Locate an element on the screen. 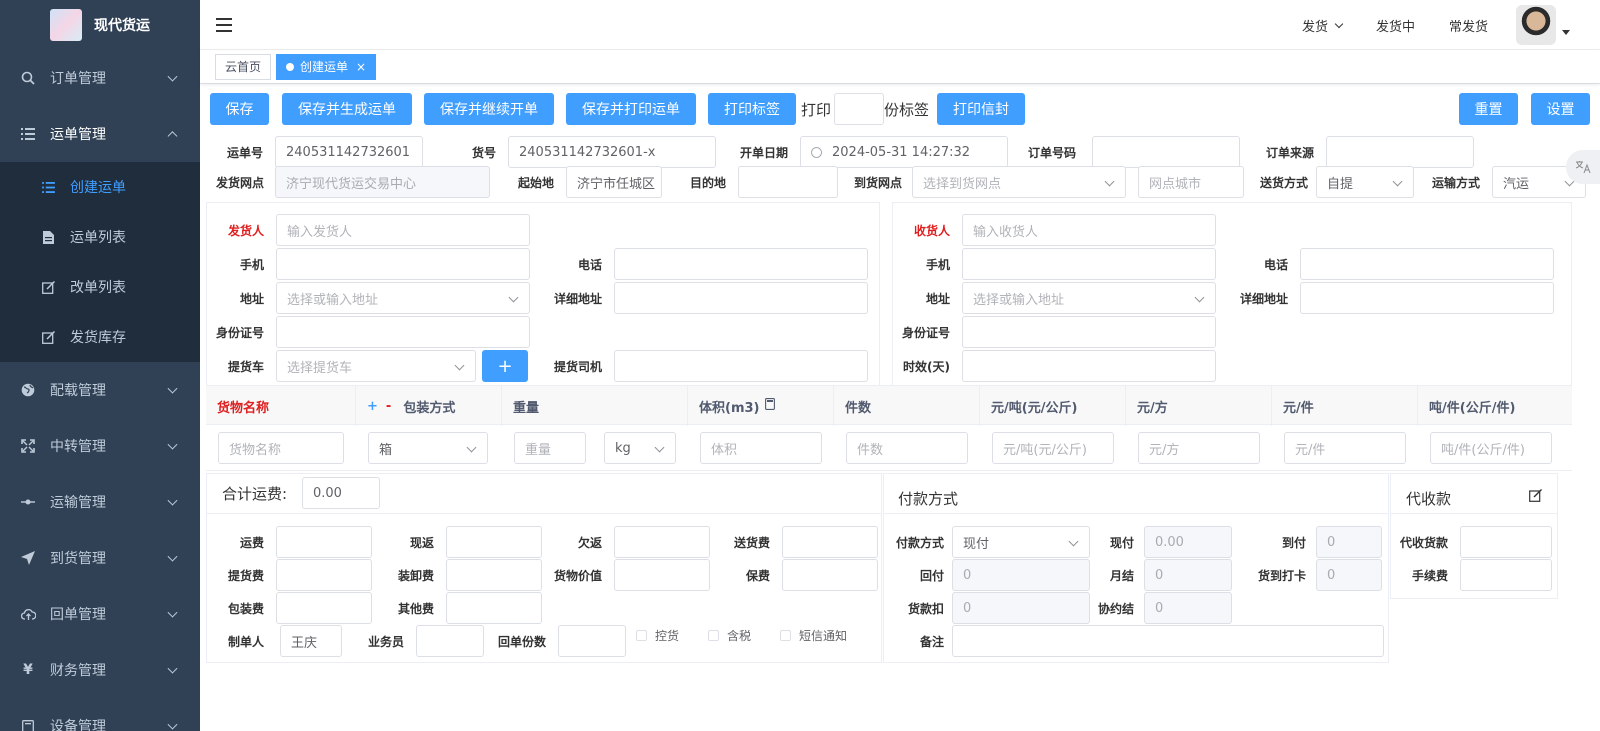 The height and width of the screenshot is (731, 1600). reset-button: 重置 is located at coordinates (1488, 109).